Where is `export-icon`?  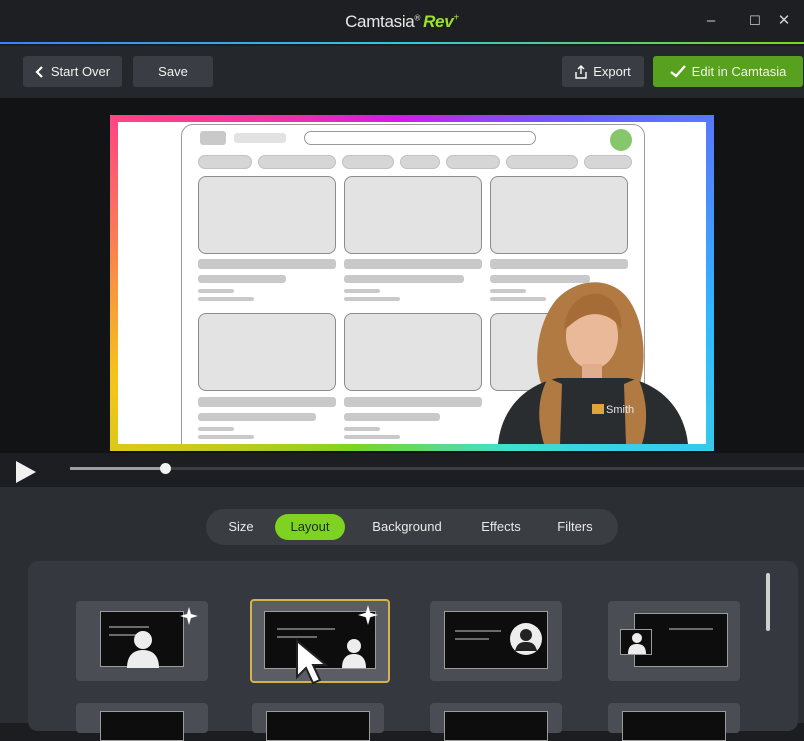
export-icon is located at coordinates (581, 71).